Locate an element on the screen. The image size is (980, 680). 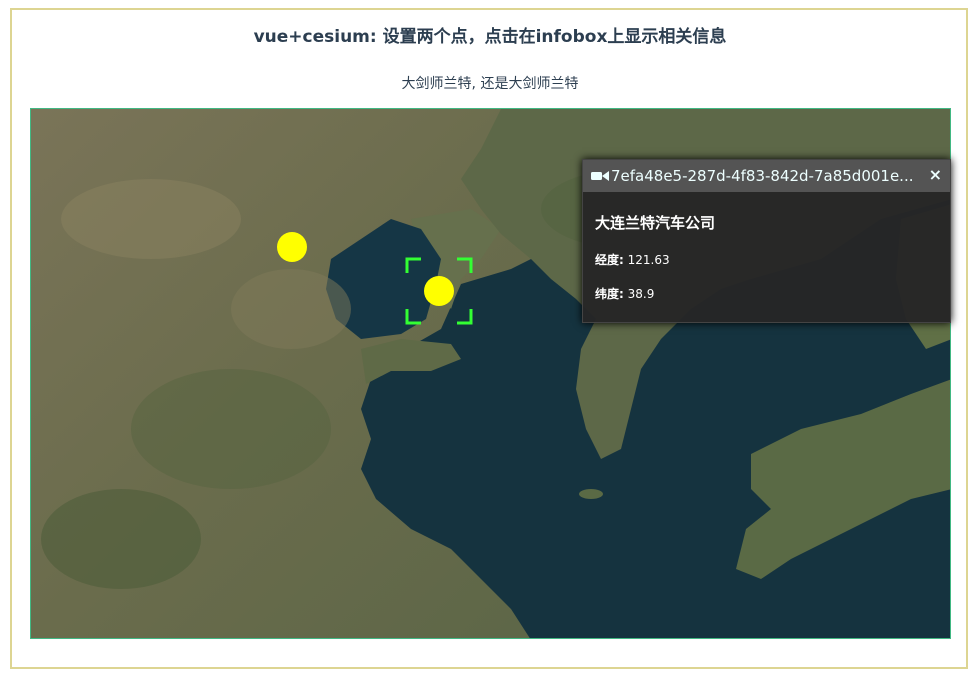
longitude-label: 经度: is located at coordinates (609, 260).